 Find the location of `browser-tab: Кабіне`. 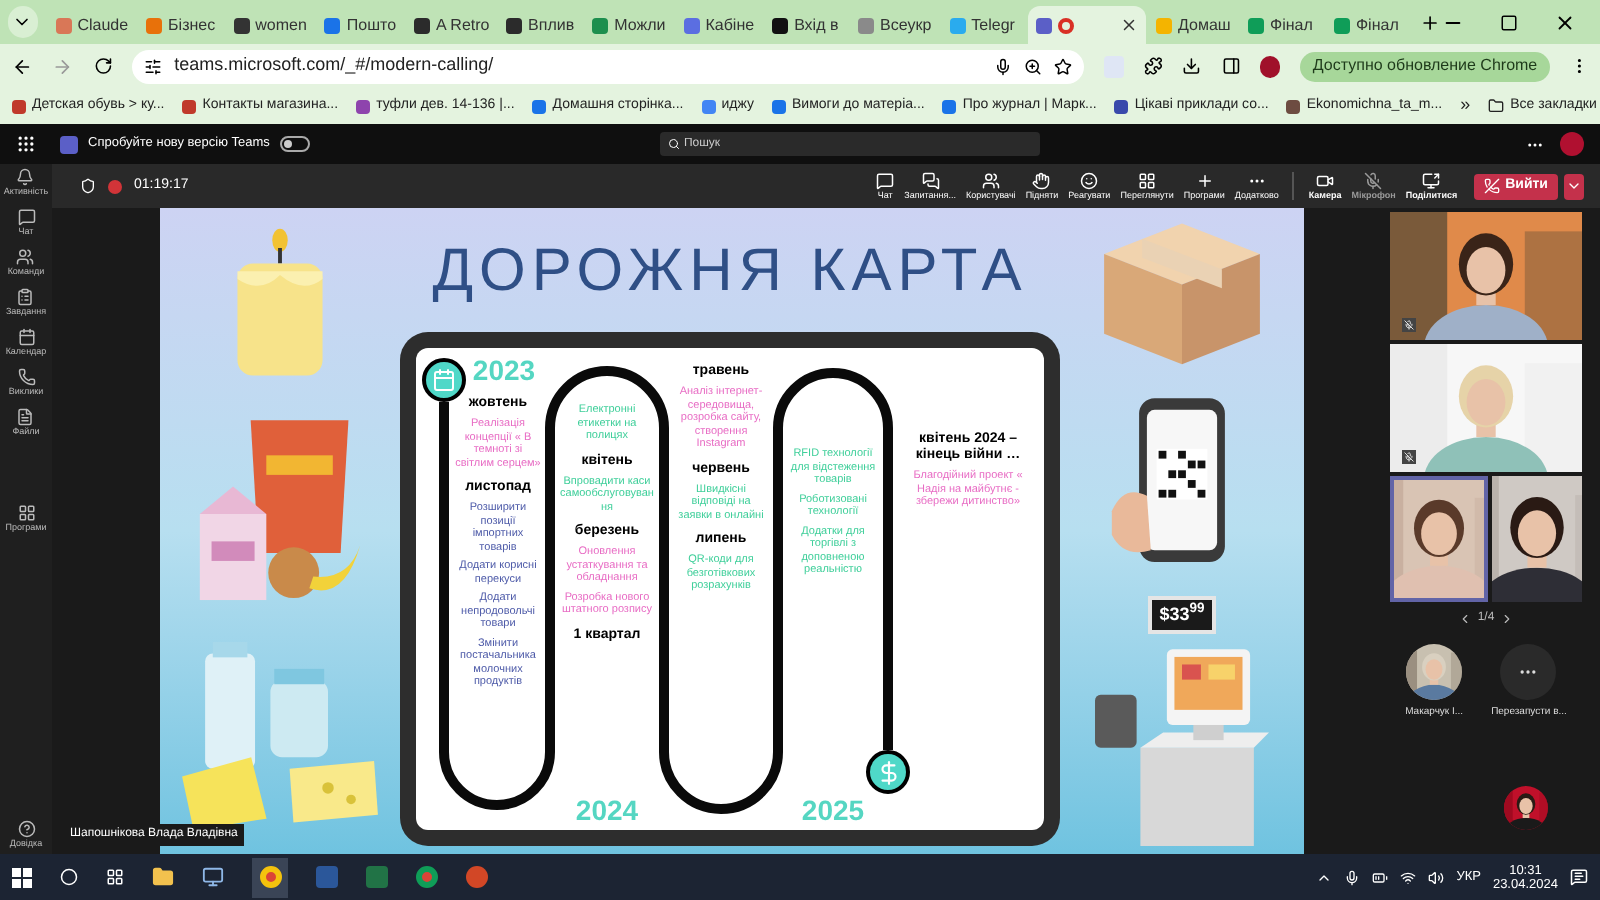

browser-tab: Кабіне is located at coordinates (719, 25).